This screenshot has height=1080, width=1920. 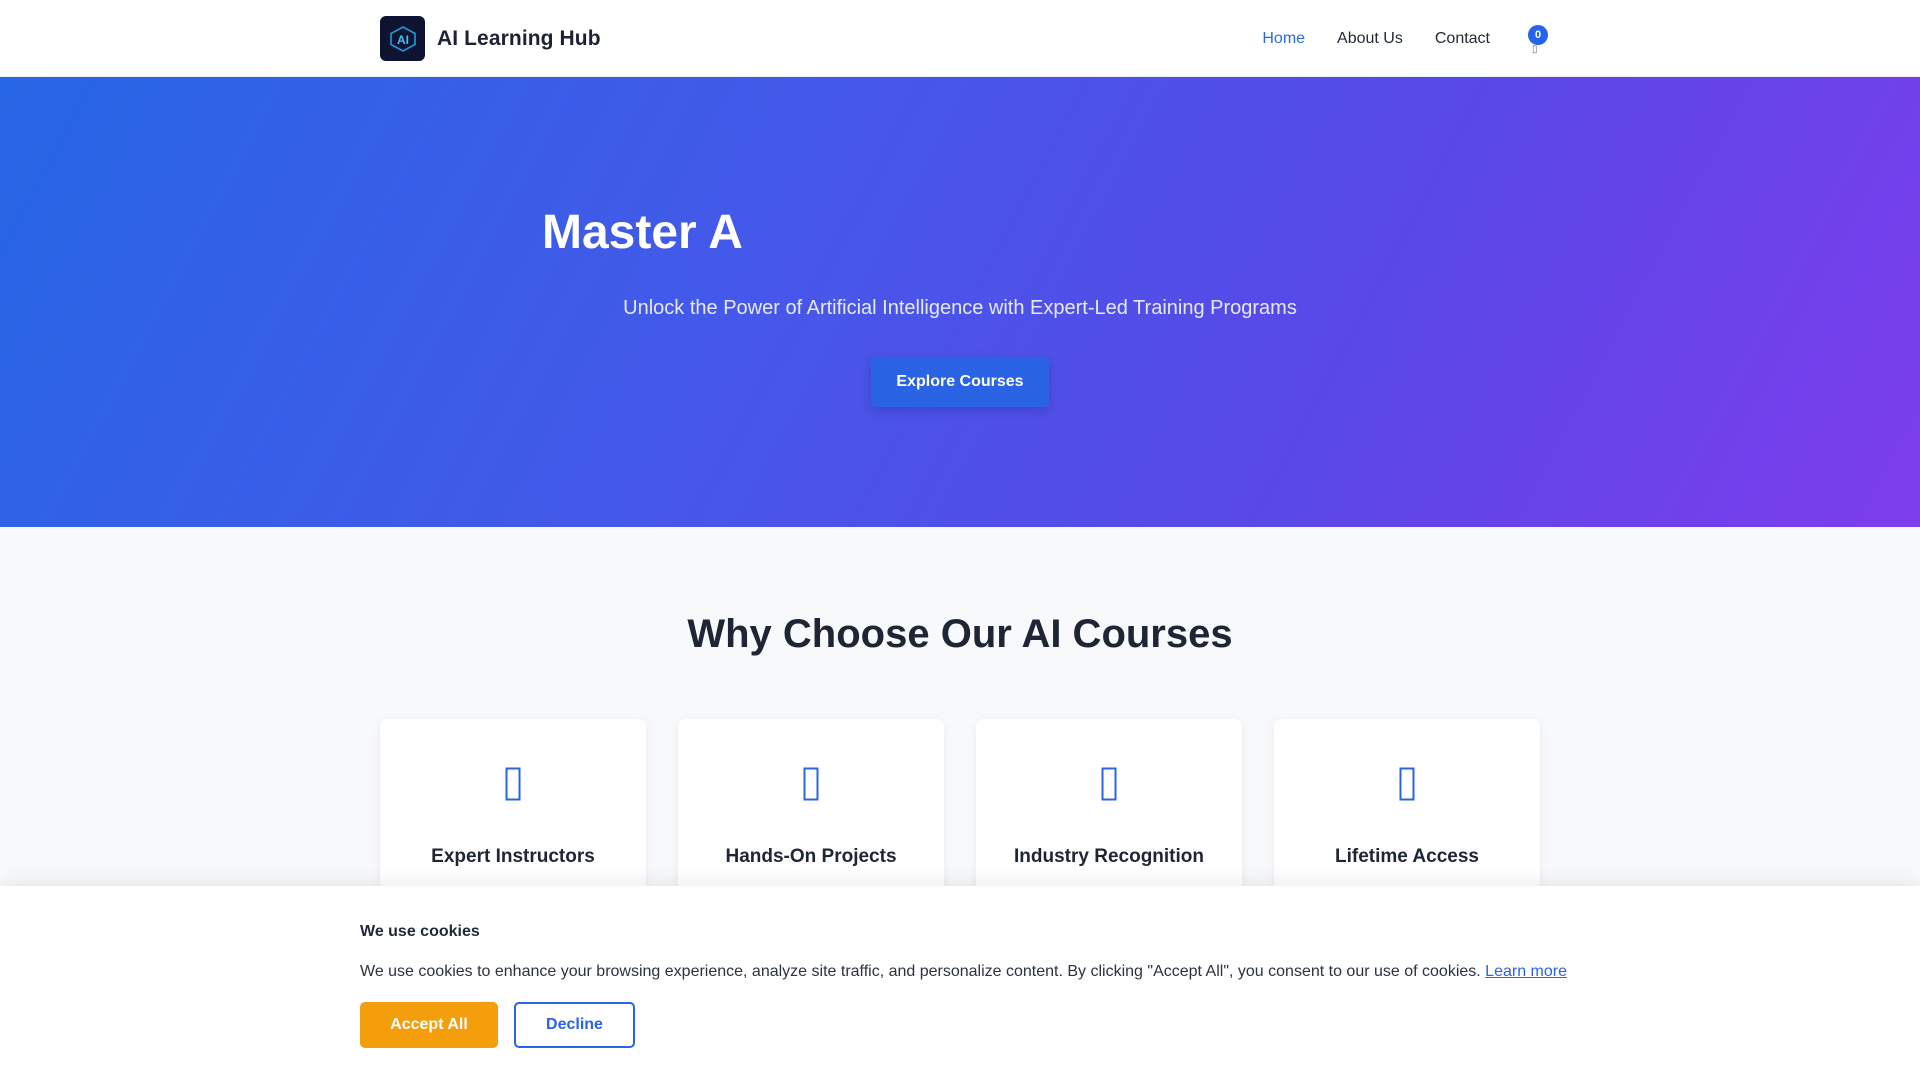 I want to click on instructor-icon, so click(x=513, y=784).